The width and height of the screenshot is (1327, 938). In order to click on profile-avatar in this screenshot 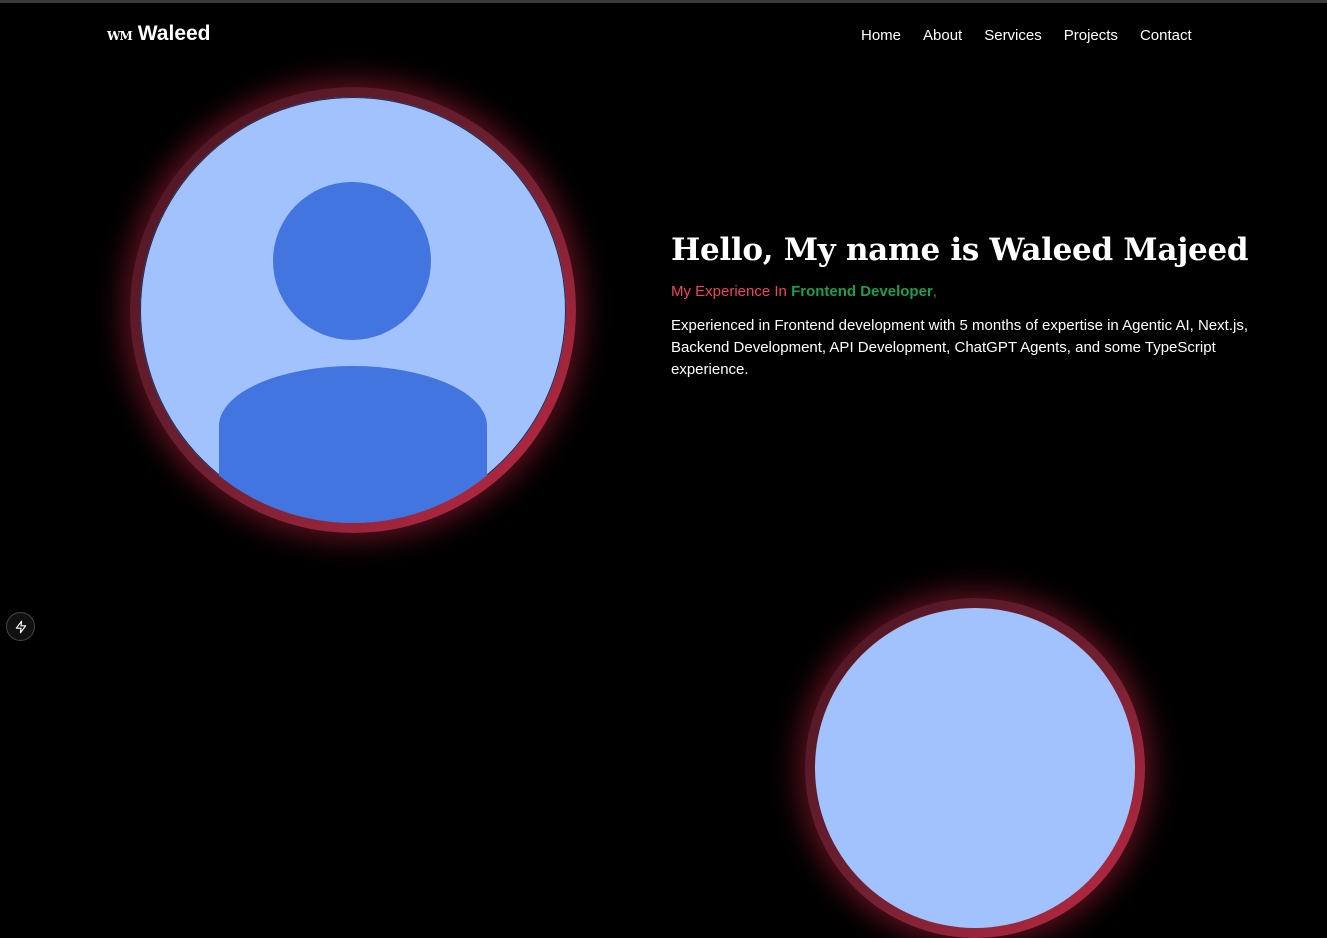, I will do `click(353, 310)`.